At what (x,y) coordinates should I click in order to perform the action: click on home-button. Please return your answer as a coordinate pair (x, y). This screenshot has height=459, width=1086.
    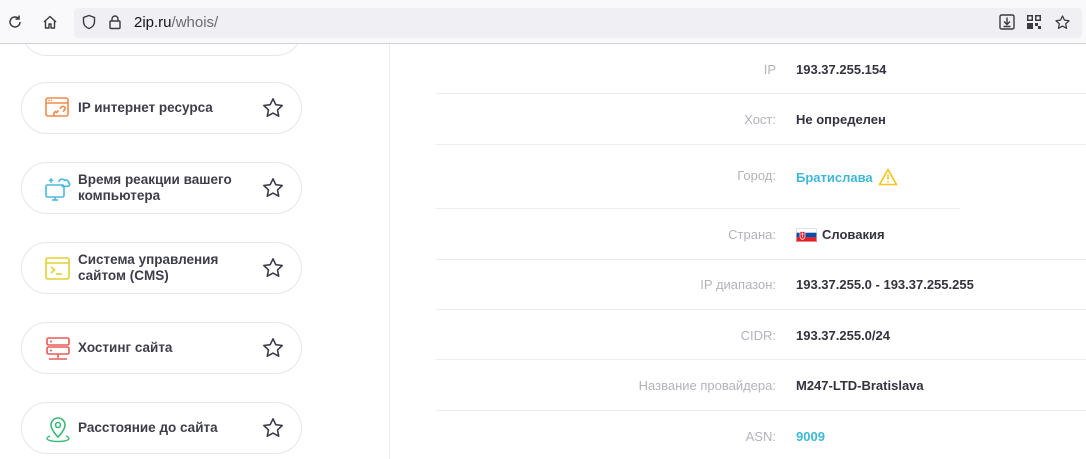
    Looking at the image, I should click on (50, 22).